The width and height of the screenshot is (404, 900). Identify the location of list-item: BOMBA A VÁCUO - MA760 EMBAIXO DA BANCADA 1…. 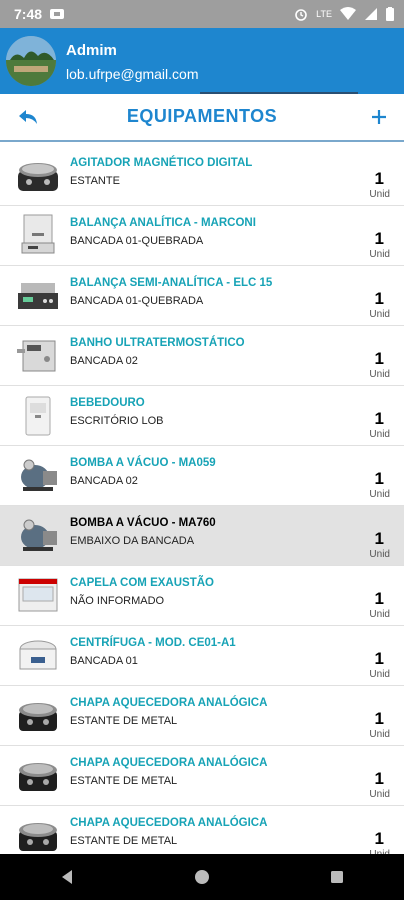
(202, 536).